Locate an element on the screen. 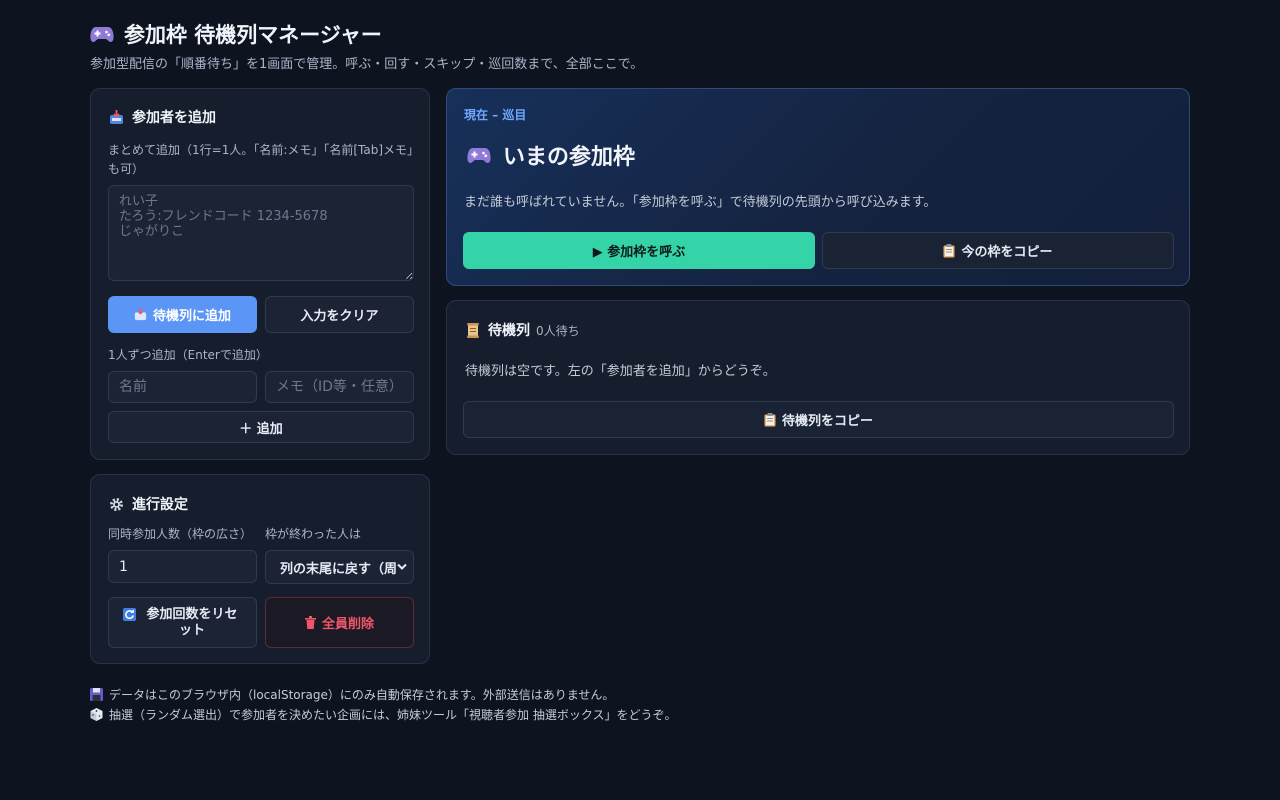  page-title: 参加枠 待機列マネージャー is located at coordinates (253, 35).